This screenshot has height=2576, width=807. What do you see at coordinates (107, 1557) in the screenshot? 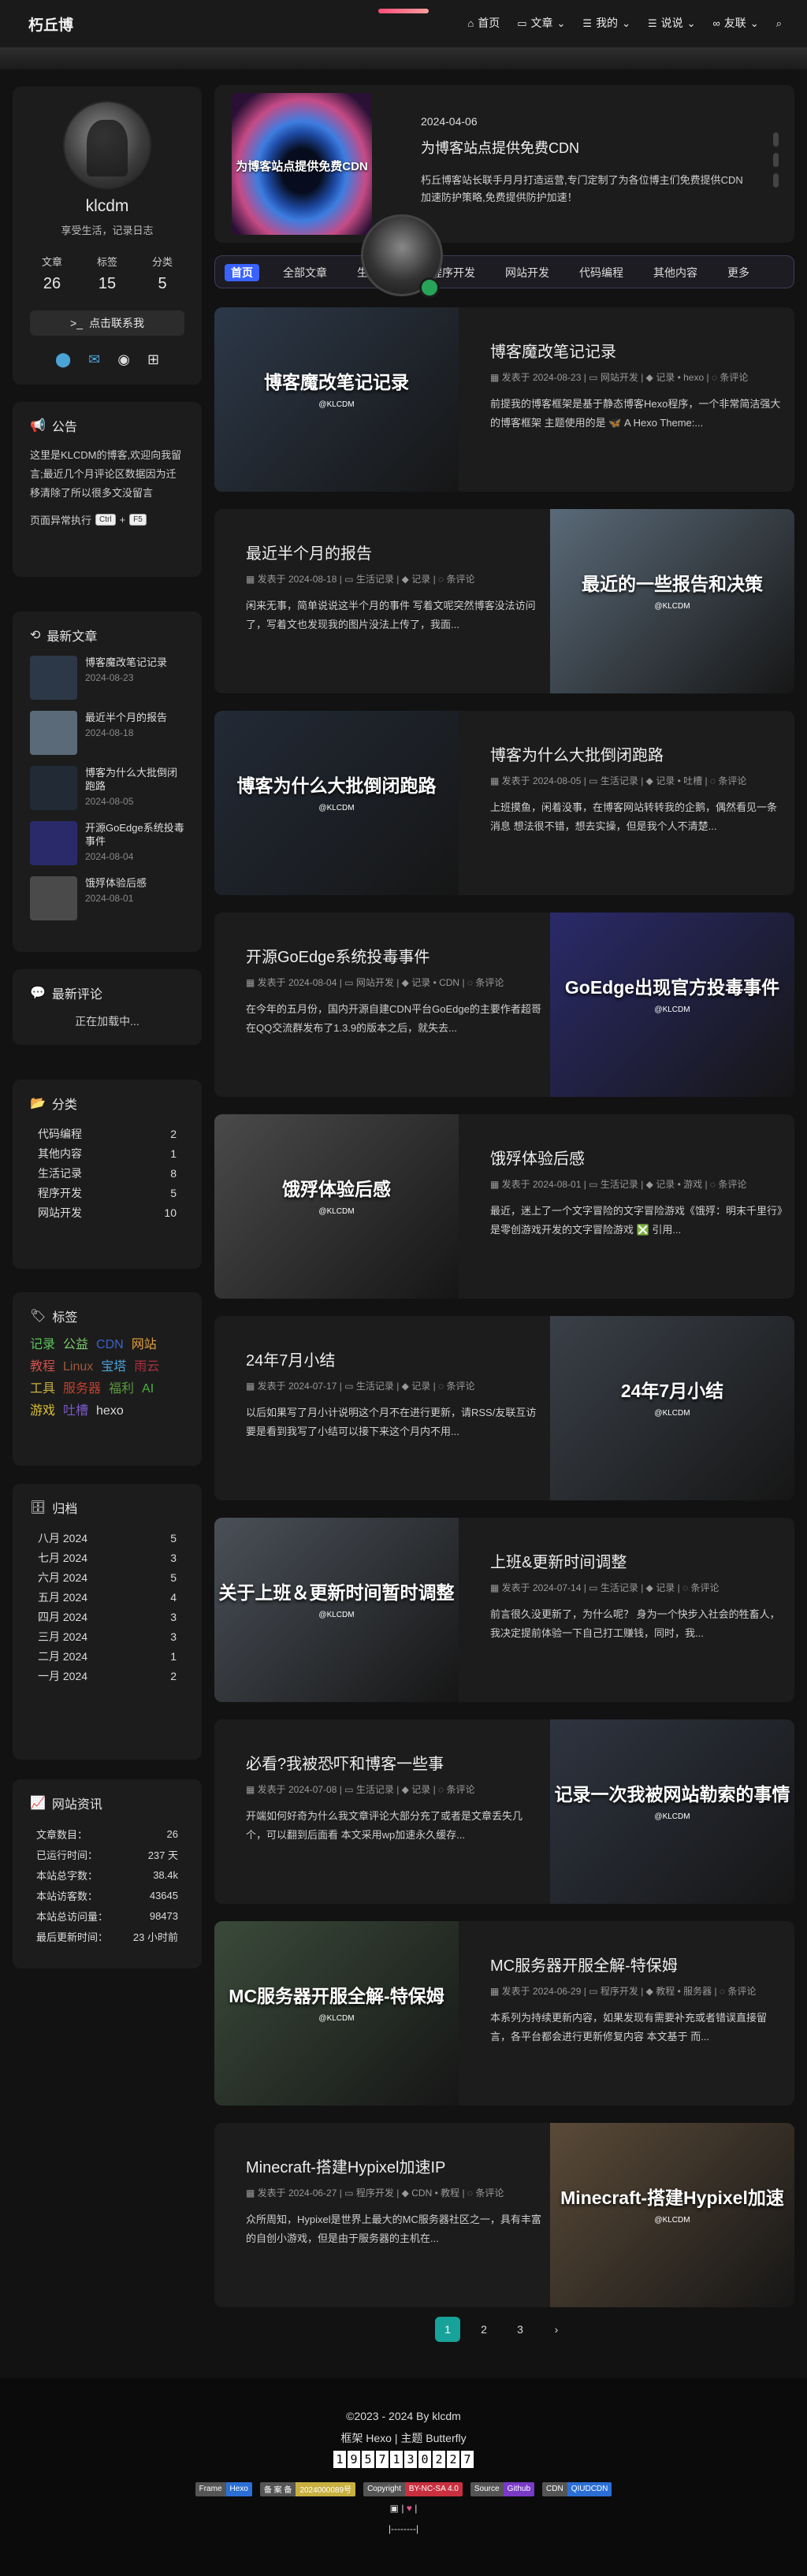
I see `archive-item: 七月 2024 3` at bounding box center [107, 1557].